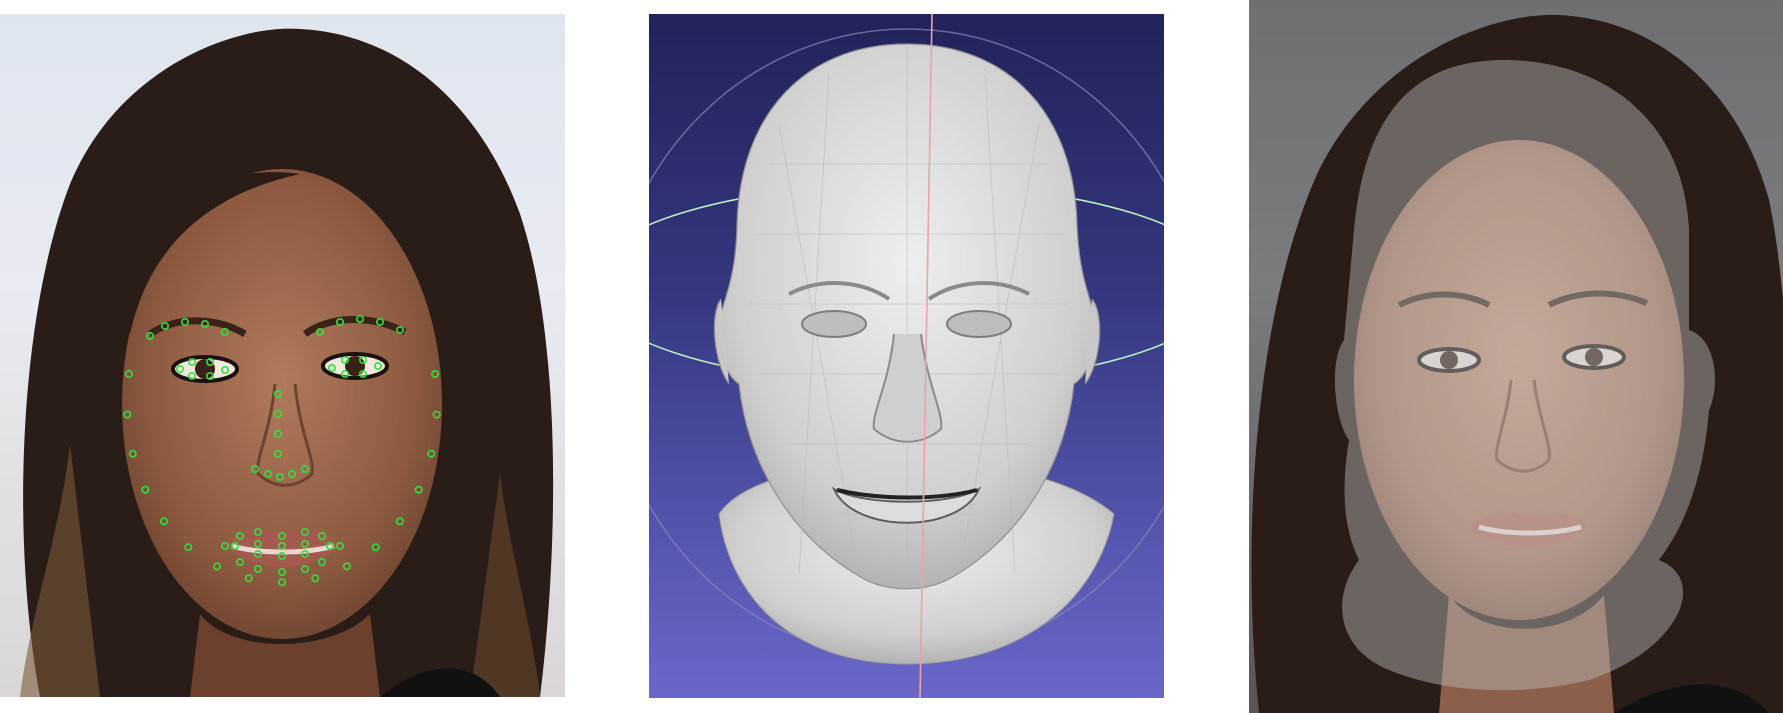 This screenshot has width=1783, height=713. What do you see at coordinates (834, 324) in the screenshot?
I see `mesh-left-eye` at bounding box center [834, 324].